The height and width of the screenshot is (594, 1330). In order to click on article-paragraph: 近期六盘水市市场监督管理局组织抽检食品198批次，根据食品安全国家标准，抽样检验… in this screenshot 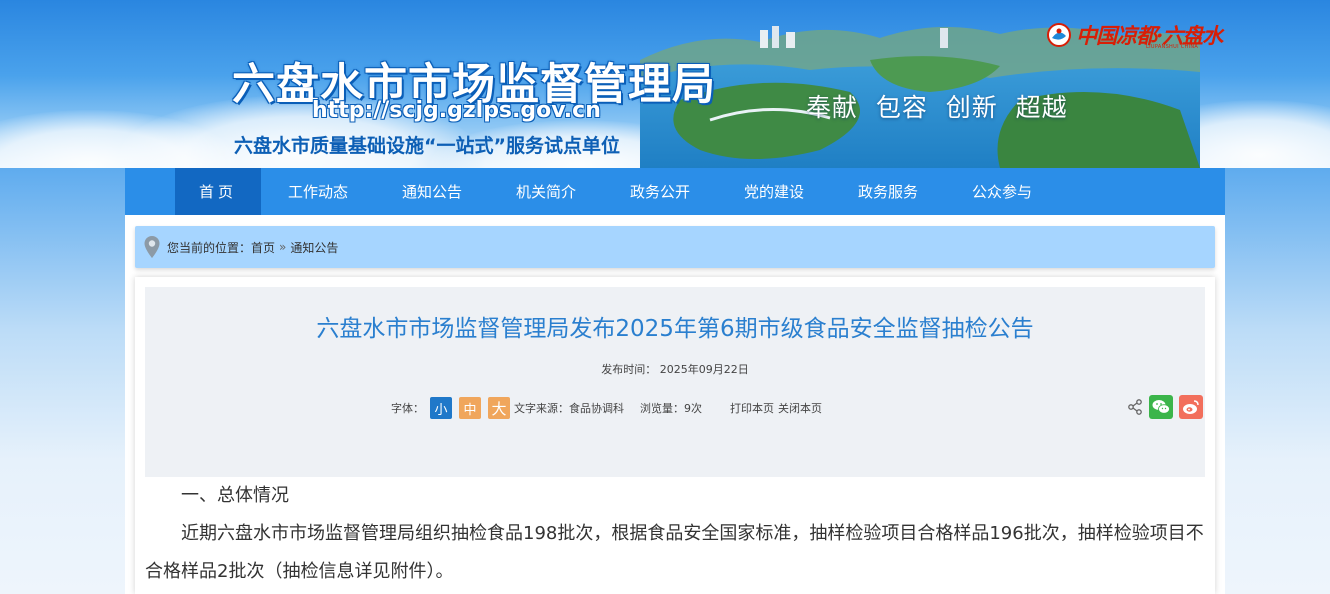, I will do `click(674, 552)`.